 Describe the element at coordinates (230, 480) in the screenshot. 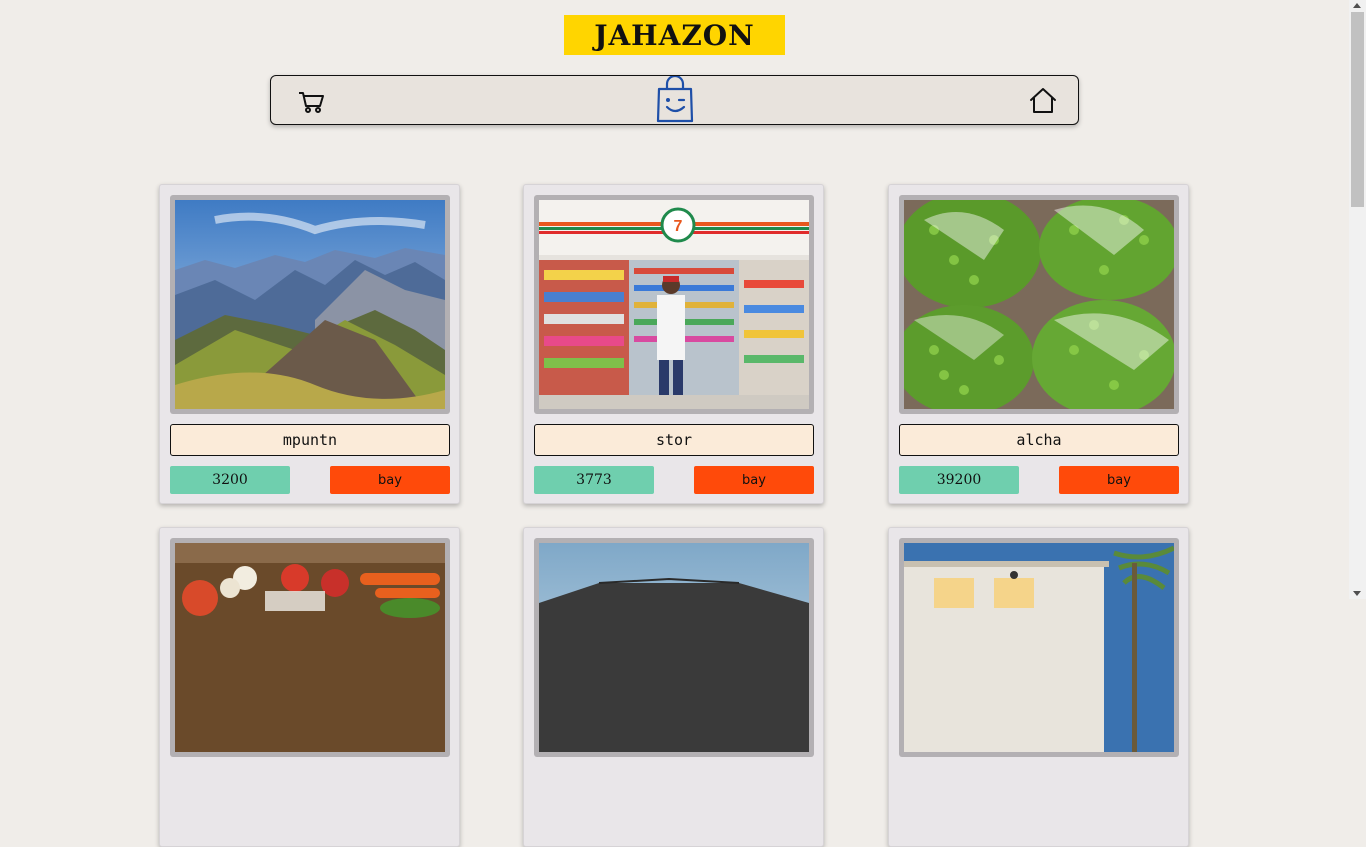

I see `product-price: 3200` at that location.